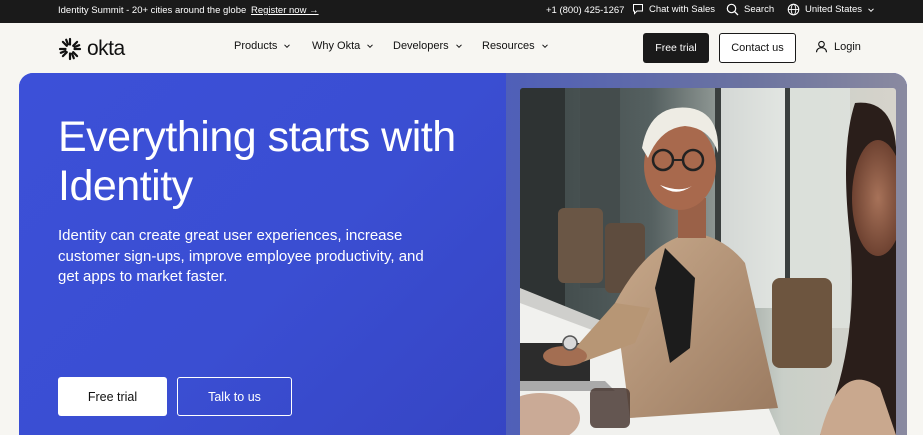 The height and width of the screenshot is (435, 923). Describe the element at coordinates (234, 396) in the screenshot. I see `hero-talk-to-us-button: Talk to us` at that location.